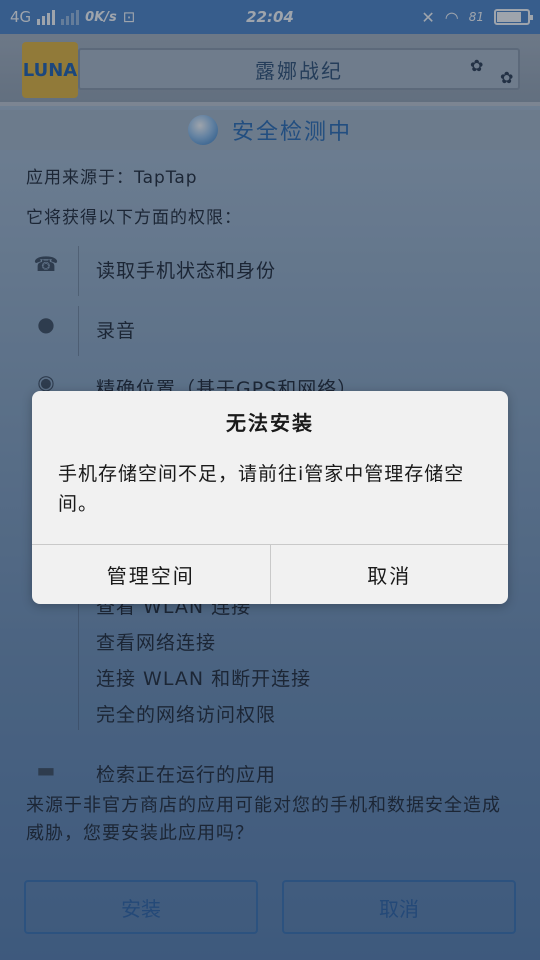 The image size is (540, 960). What do you see at coordinates (261, 489) in the screenshot?
I see `dialog-message: 手机存储空间不足，请前往i管家中管理存储空间。` at bounding box center [261, 489].